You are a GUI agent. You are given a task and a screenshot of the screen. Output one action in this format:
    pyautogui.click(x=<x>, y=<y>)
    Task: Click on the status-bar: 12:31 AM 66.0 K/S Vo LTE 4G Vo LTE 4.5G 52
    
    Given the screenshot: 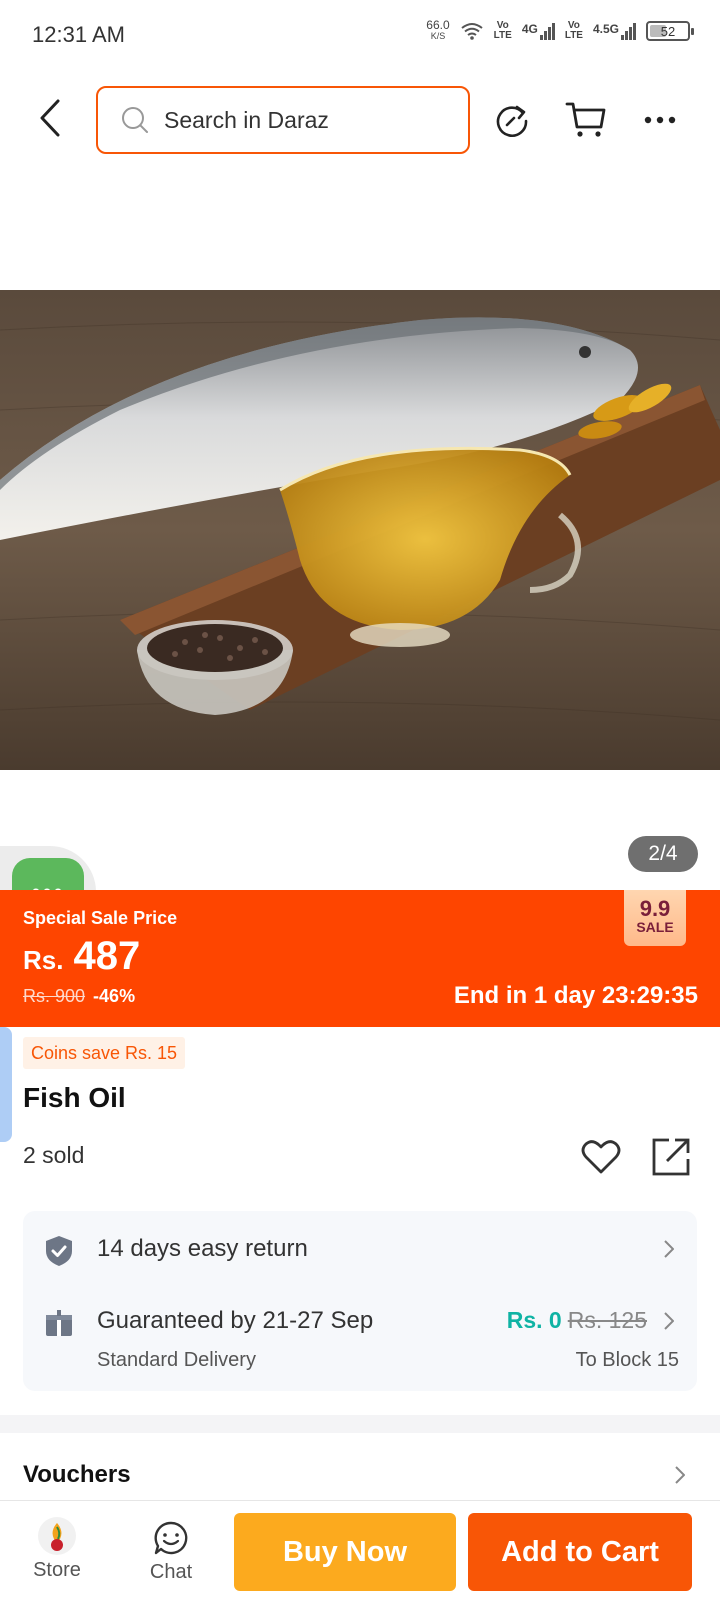 What is the action you would take?
    pyautogui.click(x=360, y=35)
    